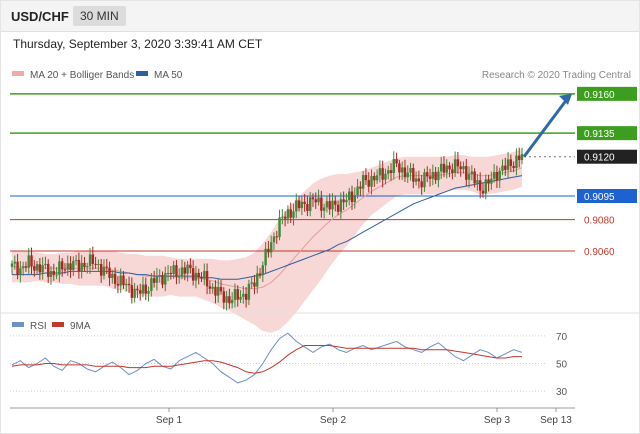  Describe the element at coordinates (599, 134) in the screenshot. I see `level-label-0.9135: 0.9135` at that location.